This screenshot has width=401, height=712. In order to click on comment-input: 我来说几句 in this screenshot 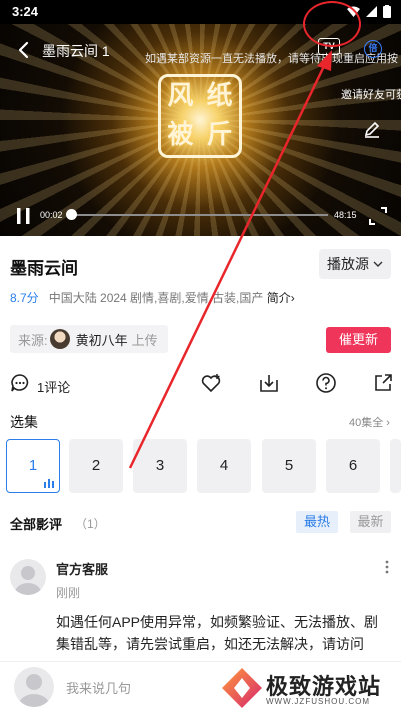, I will do `click(98, 687)`.